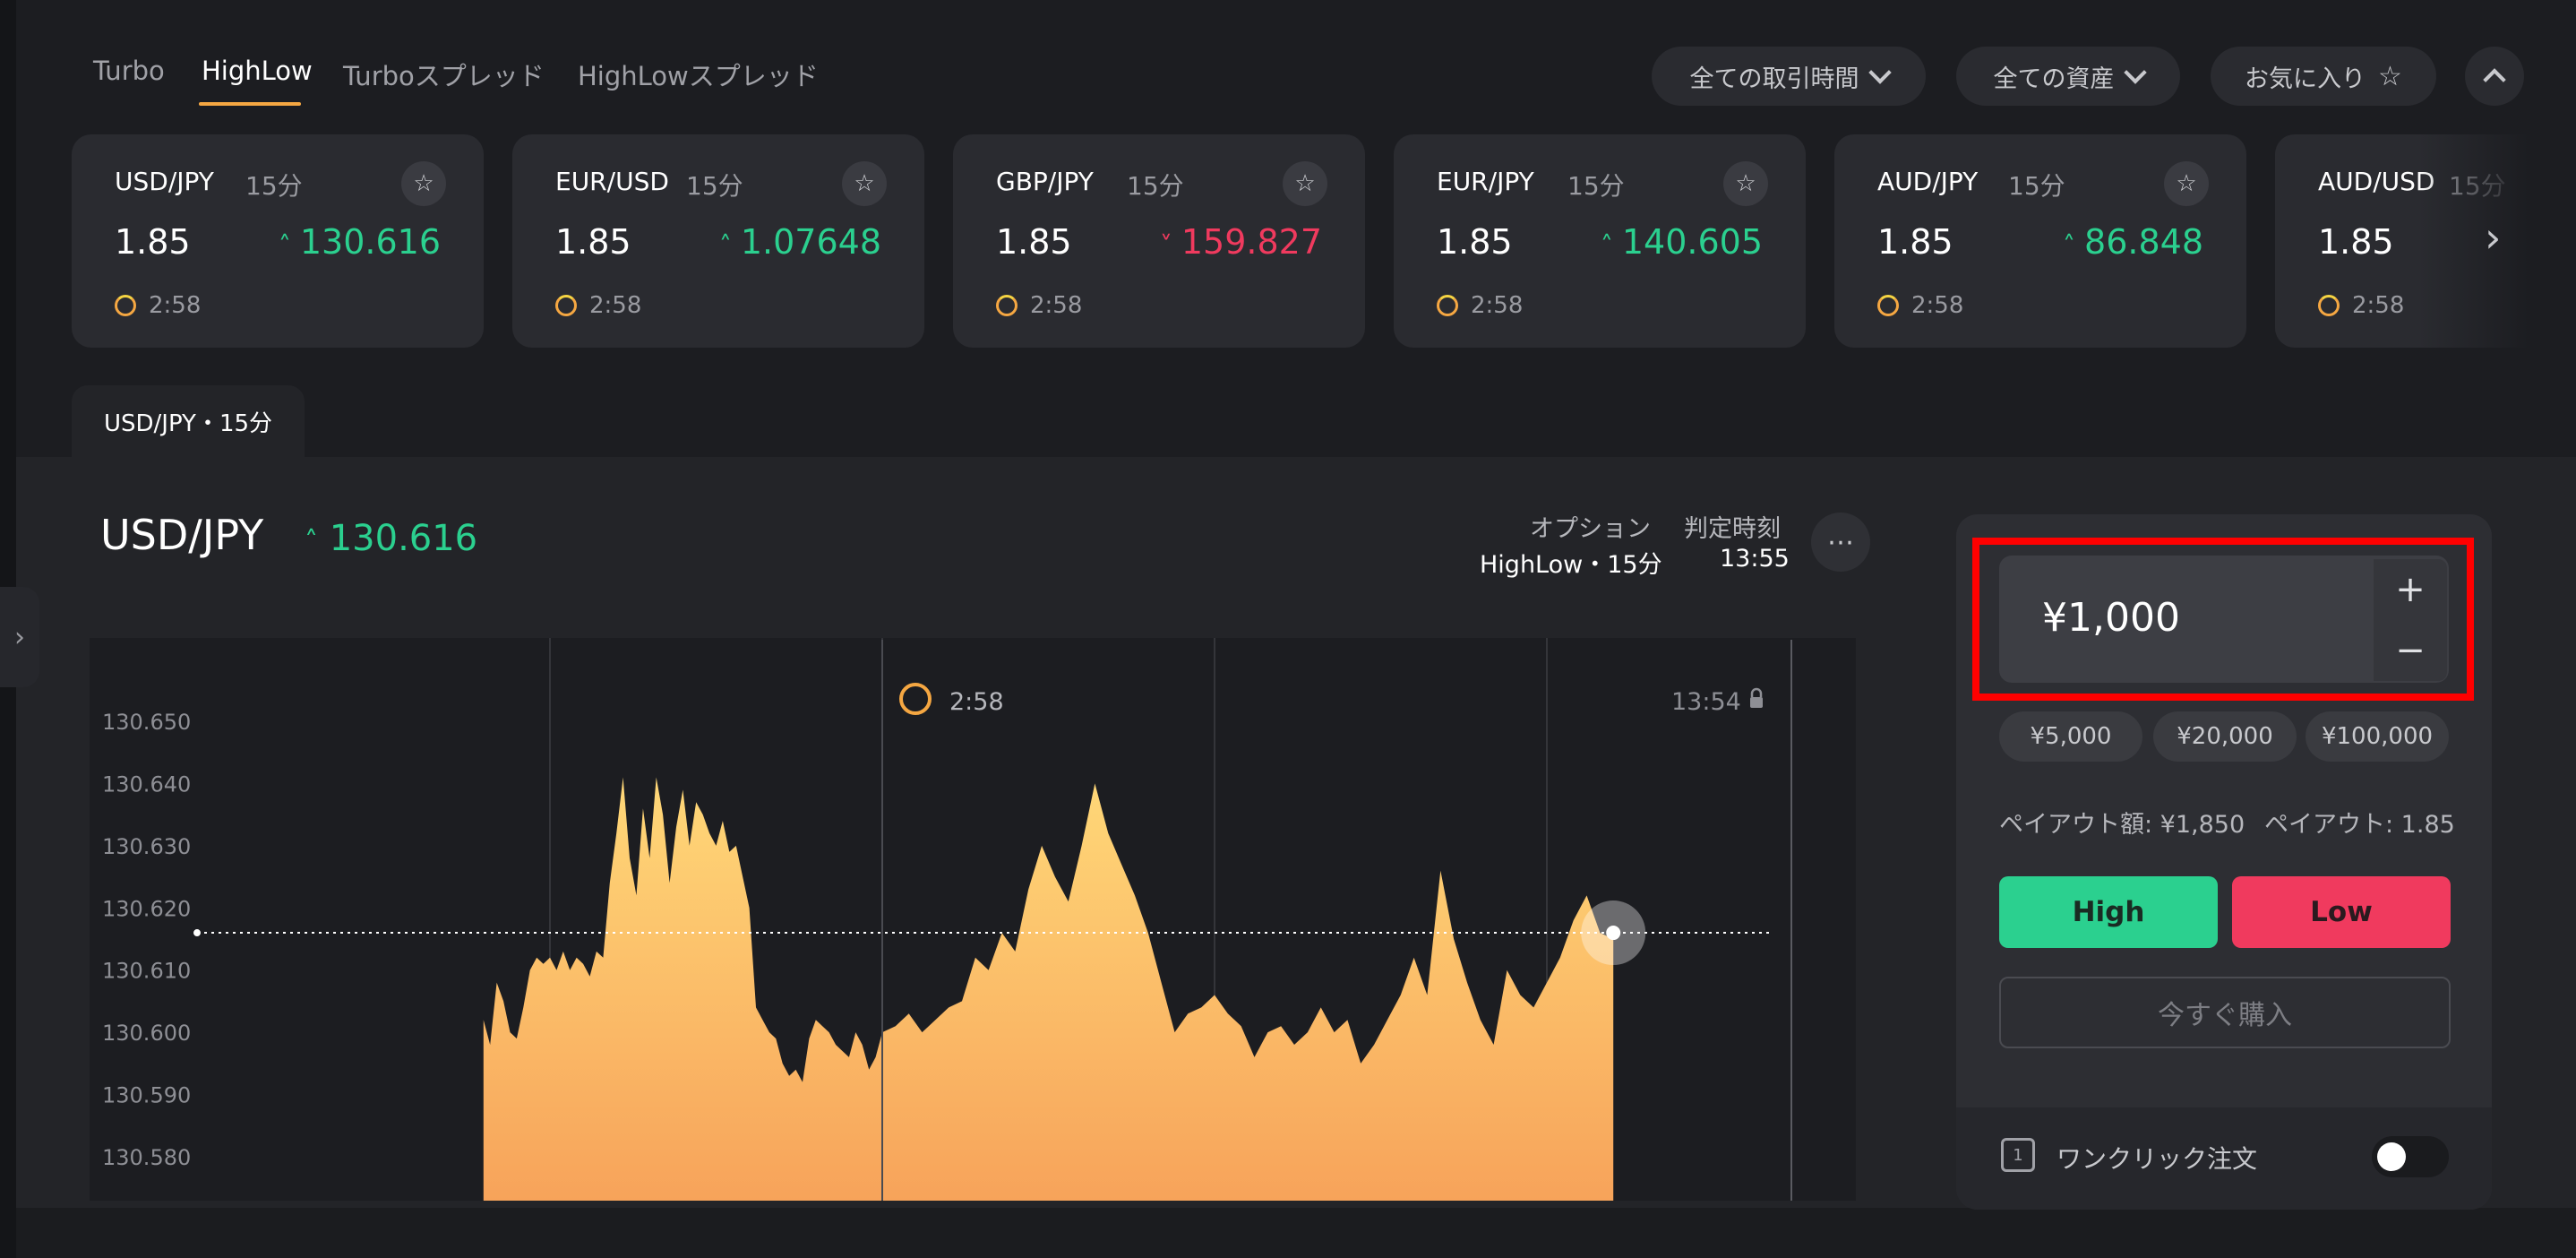  Describe the element at coordinates (2359, 825) in the screenshot. I see `payout-rate: ペイアウト: 1.85` at that location.